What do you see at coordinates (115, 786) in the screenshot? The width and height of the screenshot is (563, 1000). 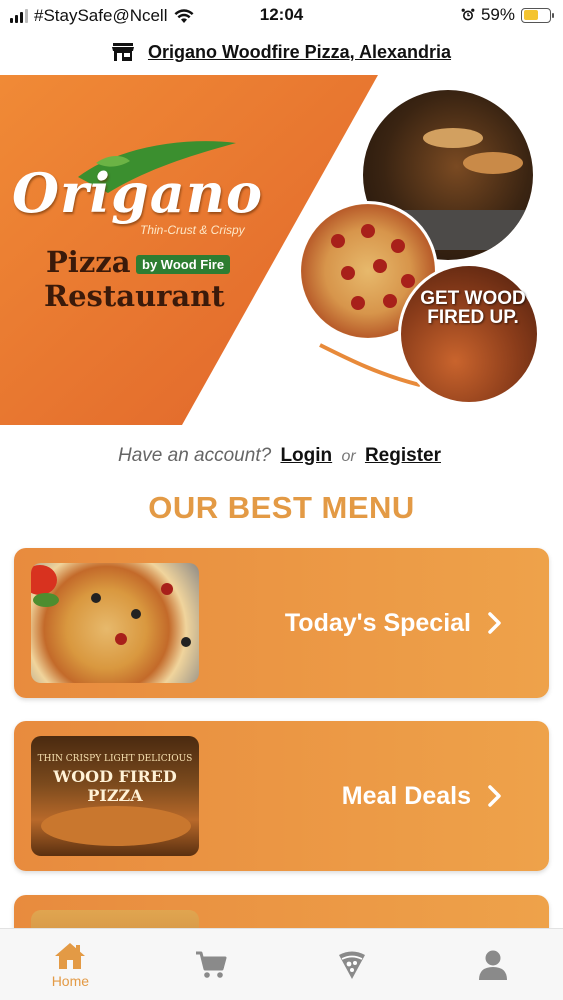 I see `image-caption-large: WOOD FIRED PIZZA` at bounding box center [115, 786].